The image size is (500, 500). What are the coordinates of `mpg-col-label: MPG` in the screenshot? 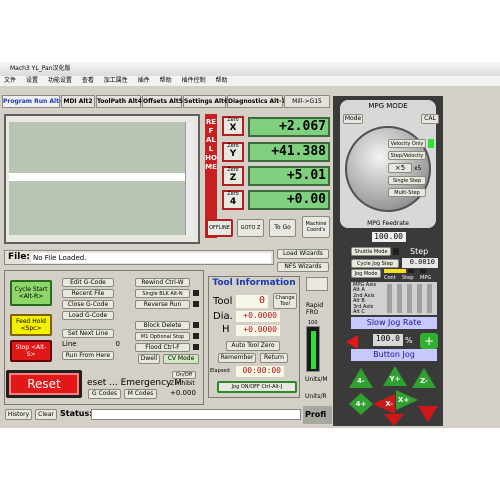 It's located at (426, 278).